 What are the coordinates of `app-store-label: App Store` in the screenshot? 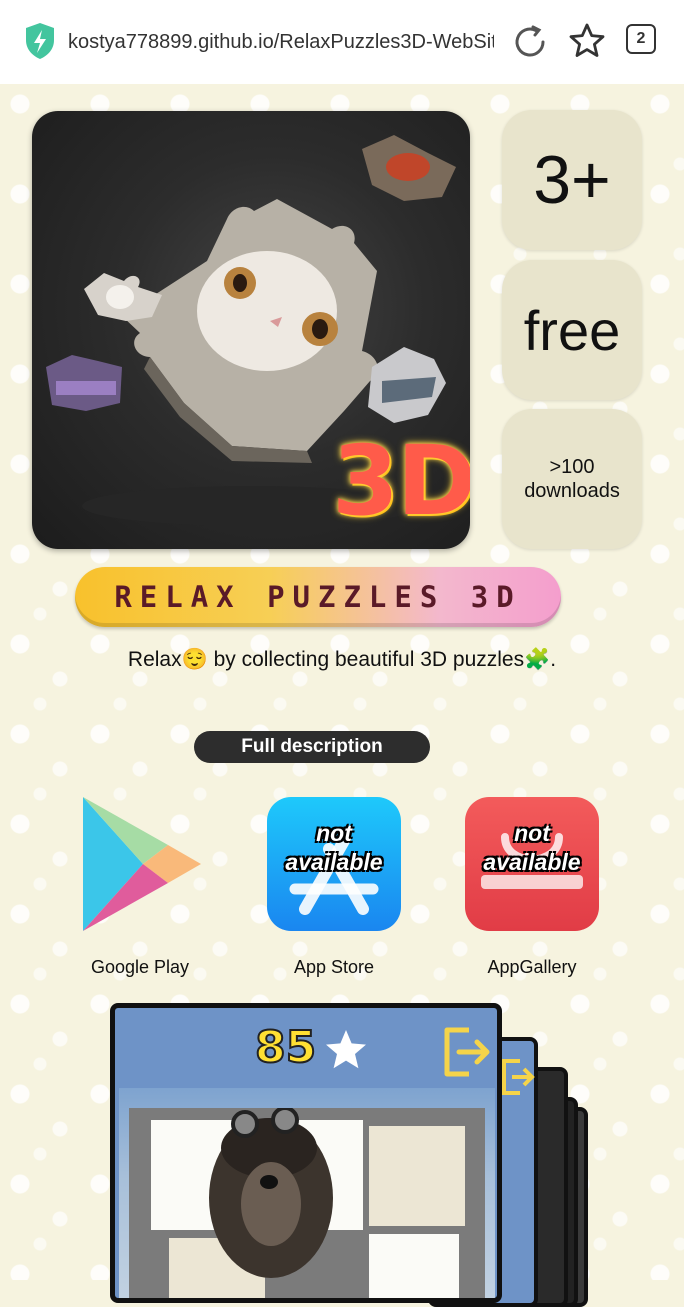 It's located at (334, 967).